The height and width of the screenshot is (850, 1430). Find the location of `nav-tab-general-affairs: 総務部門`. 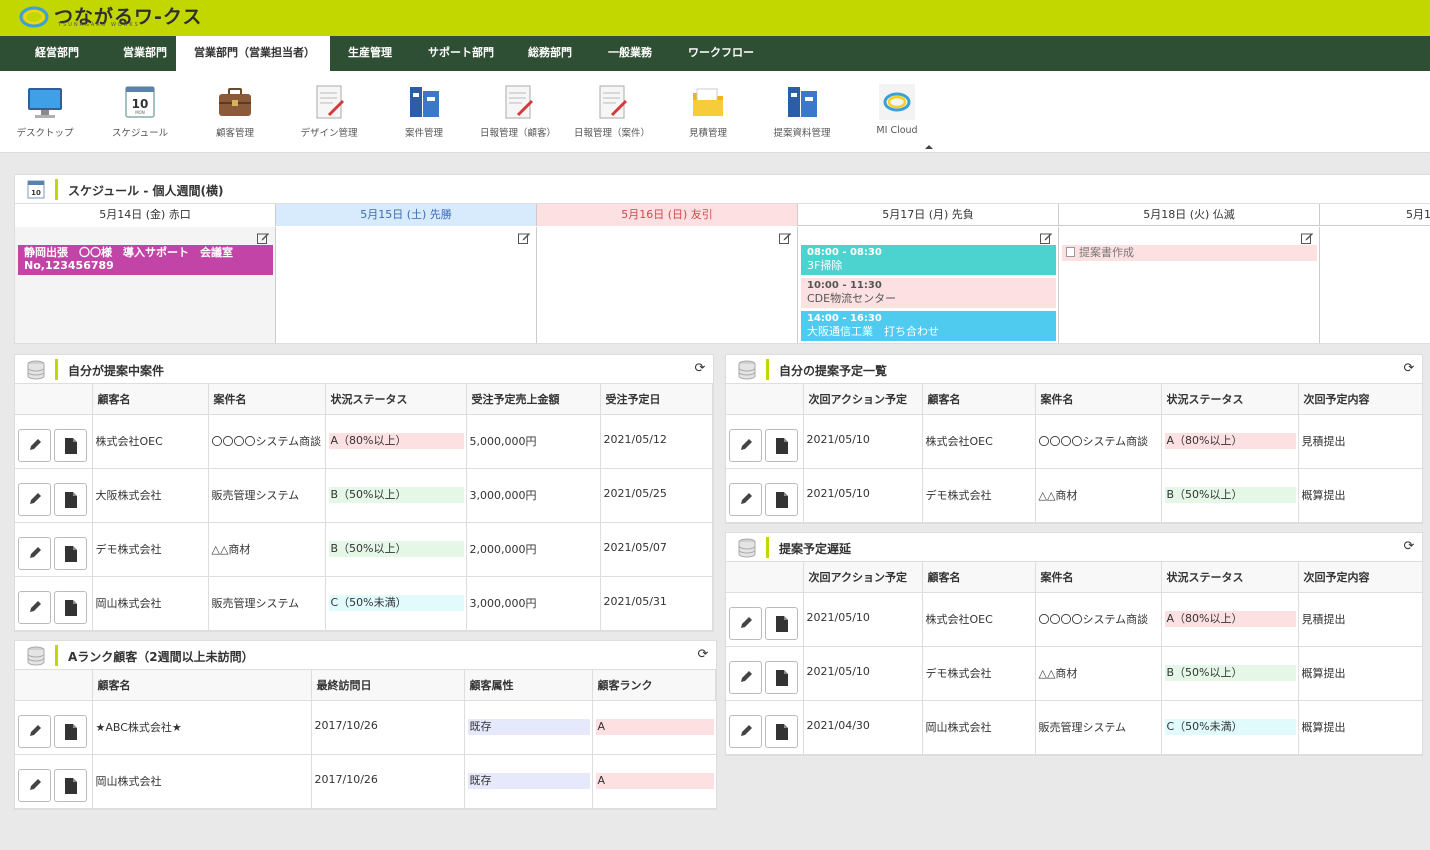

nav-tab-general-affairs: 総務部門 is located at coordinates (550, 53).